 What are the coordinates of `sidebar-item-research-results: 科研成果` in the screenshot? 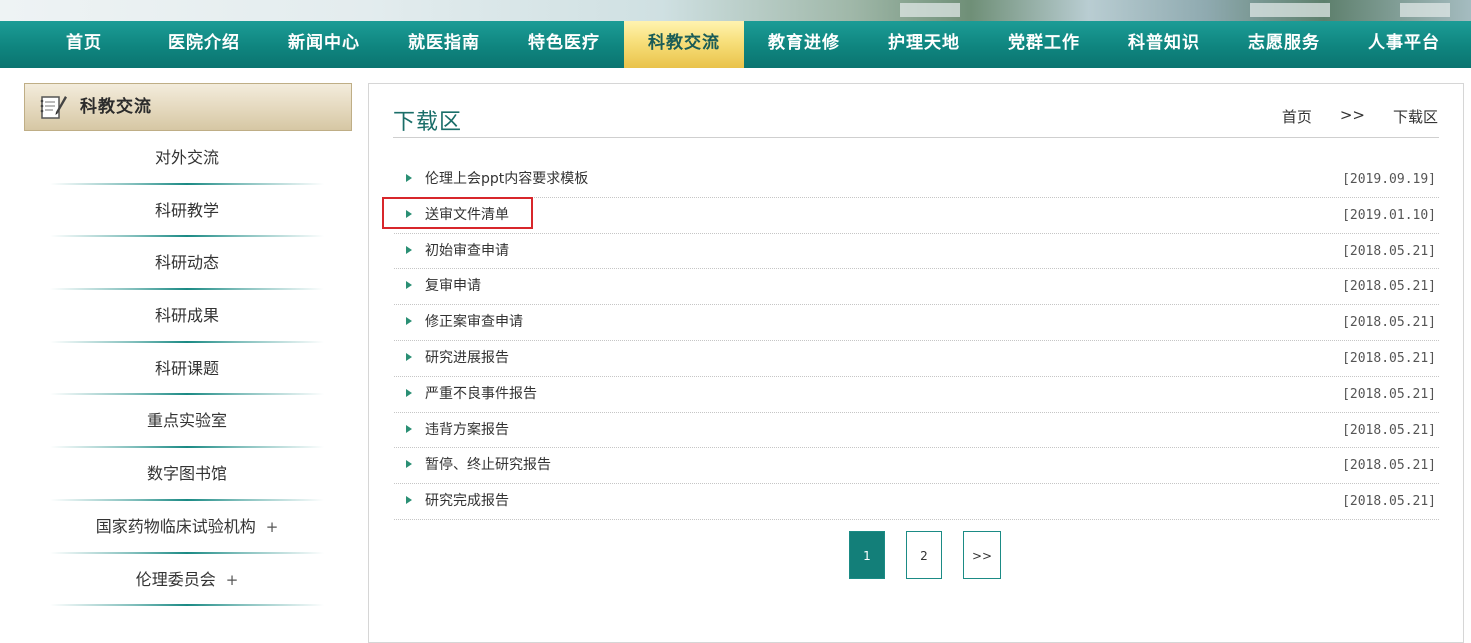 It's located at (187, 316).